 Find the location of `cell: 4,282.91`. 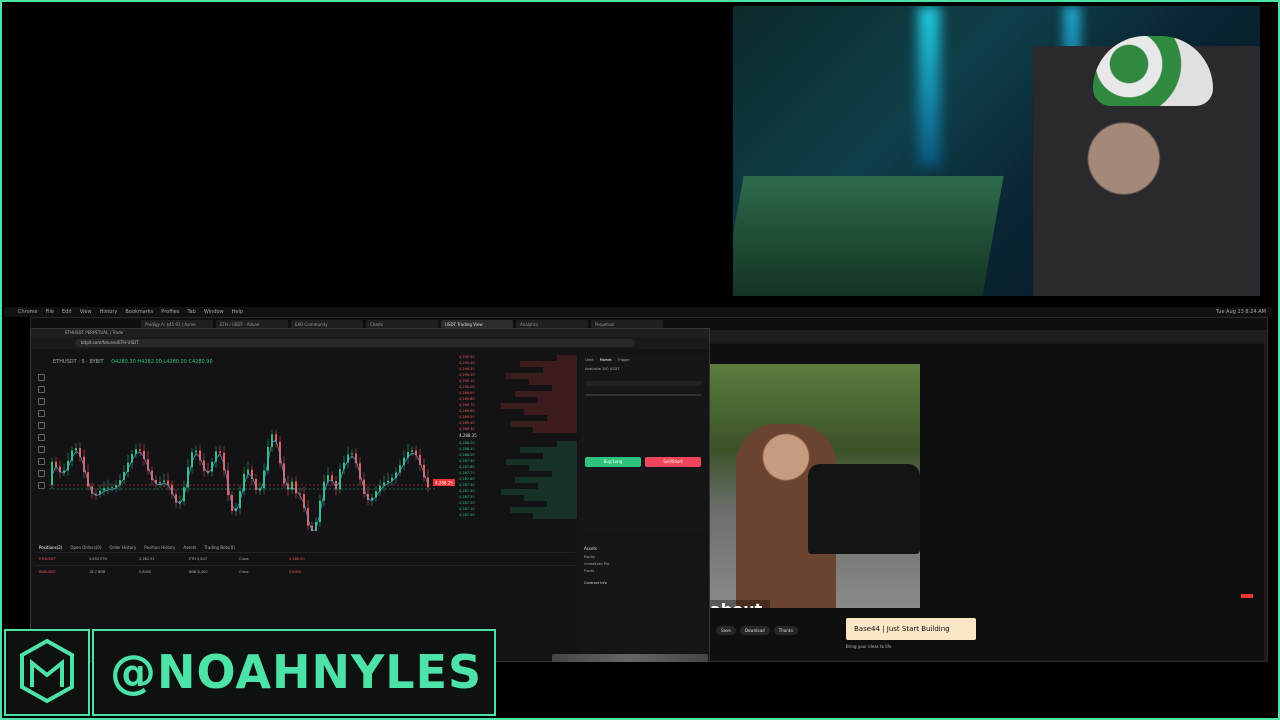

cell: 4,282.91 is located at coordinates (147, 559).